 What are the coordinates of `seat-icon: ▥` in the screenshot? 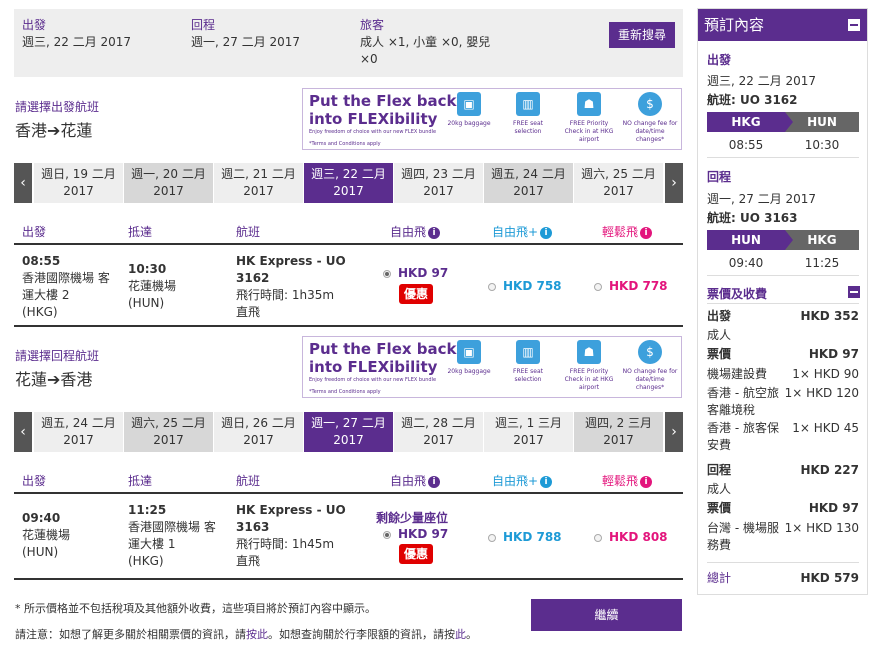 It's located at (528, 104).